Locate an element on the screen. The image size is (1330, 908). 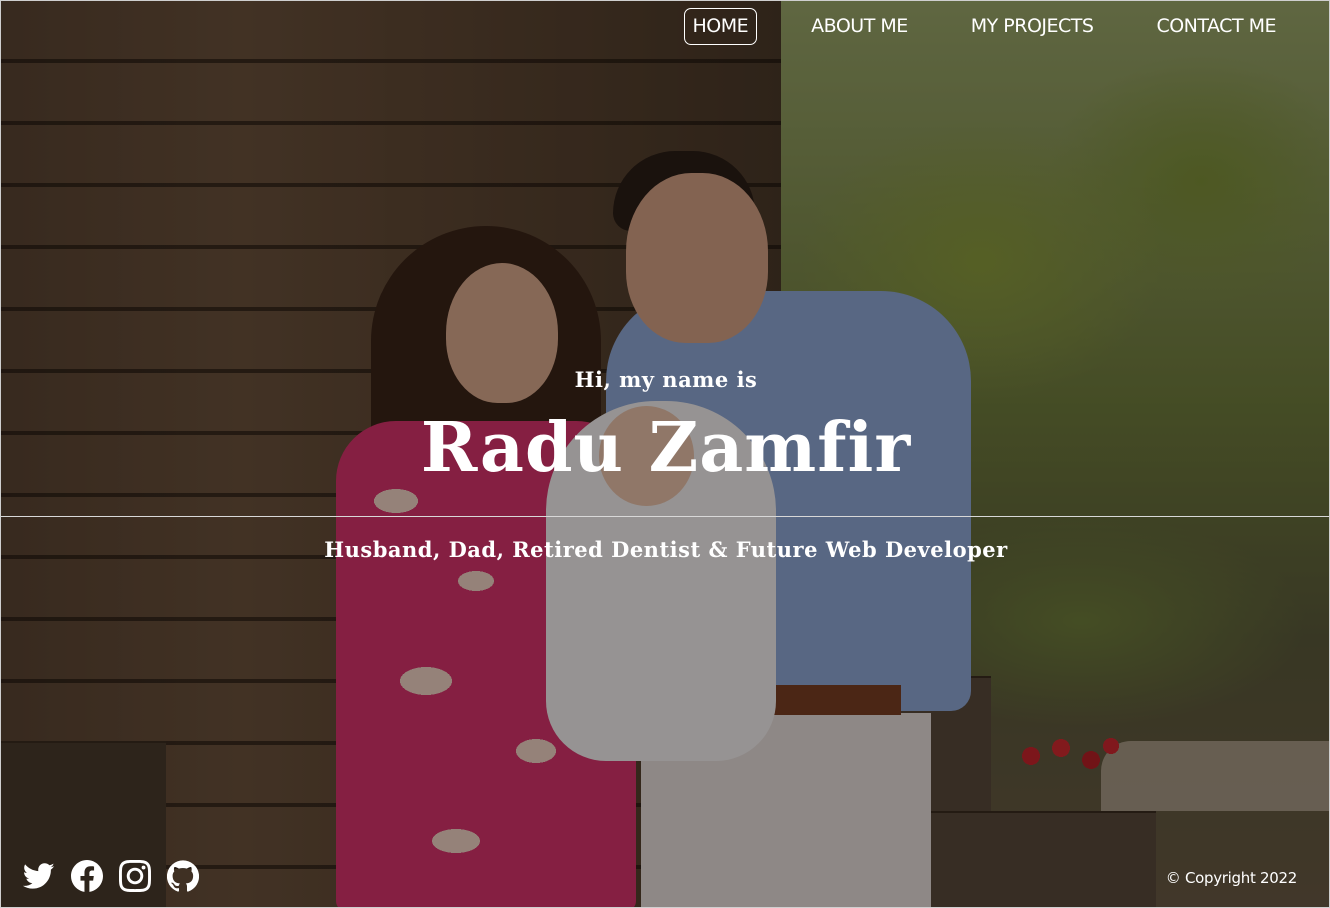
github-icon is located at coordinates (183, 876).